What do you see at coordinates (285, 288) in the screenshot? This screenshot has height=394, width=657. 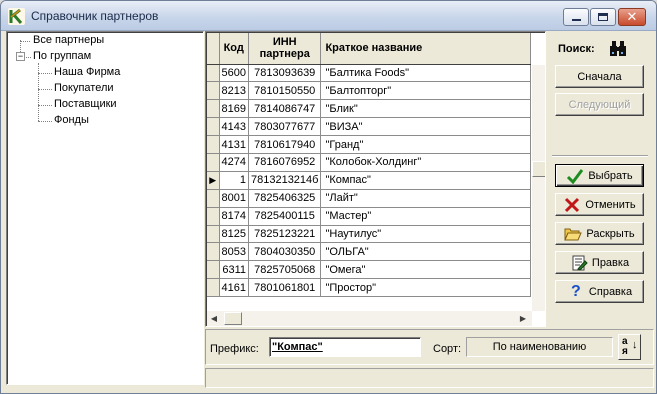 I see `cell-inn: 7801061801` at bounding box center [285, 288].